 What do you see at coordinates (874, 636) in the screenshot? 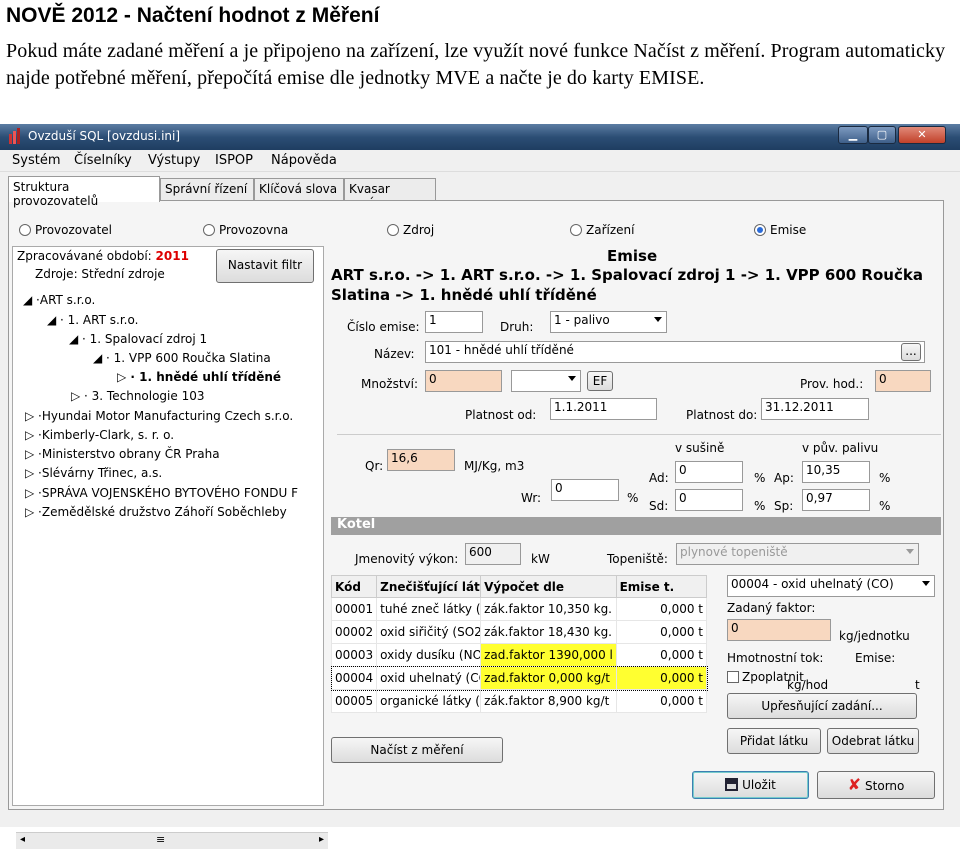
I see `zadany-unit: kg/jednotku` at bounding box center [874, 636].